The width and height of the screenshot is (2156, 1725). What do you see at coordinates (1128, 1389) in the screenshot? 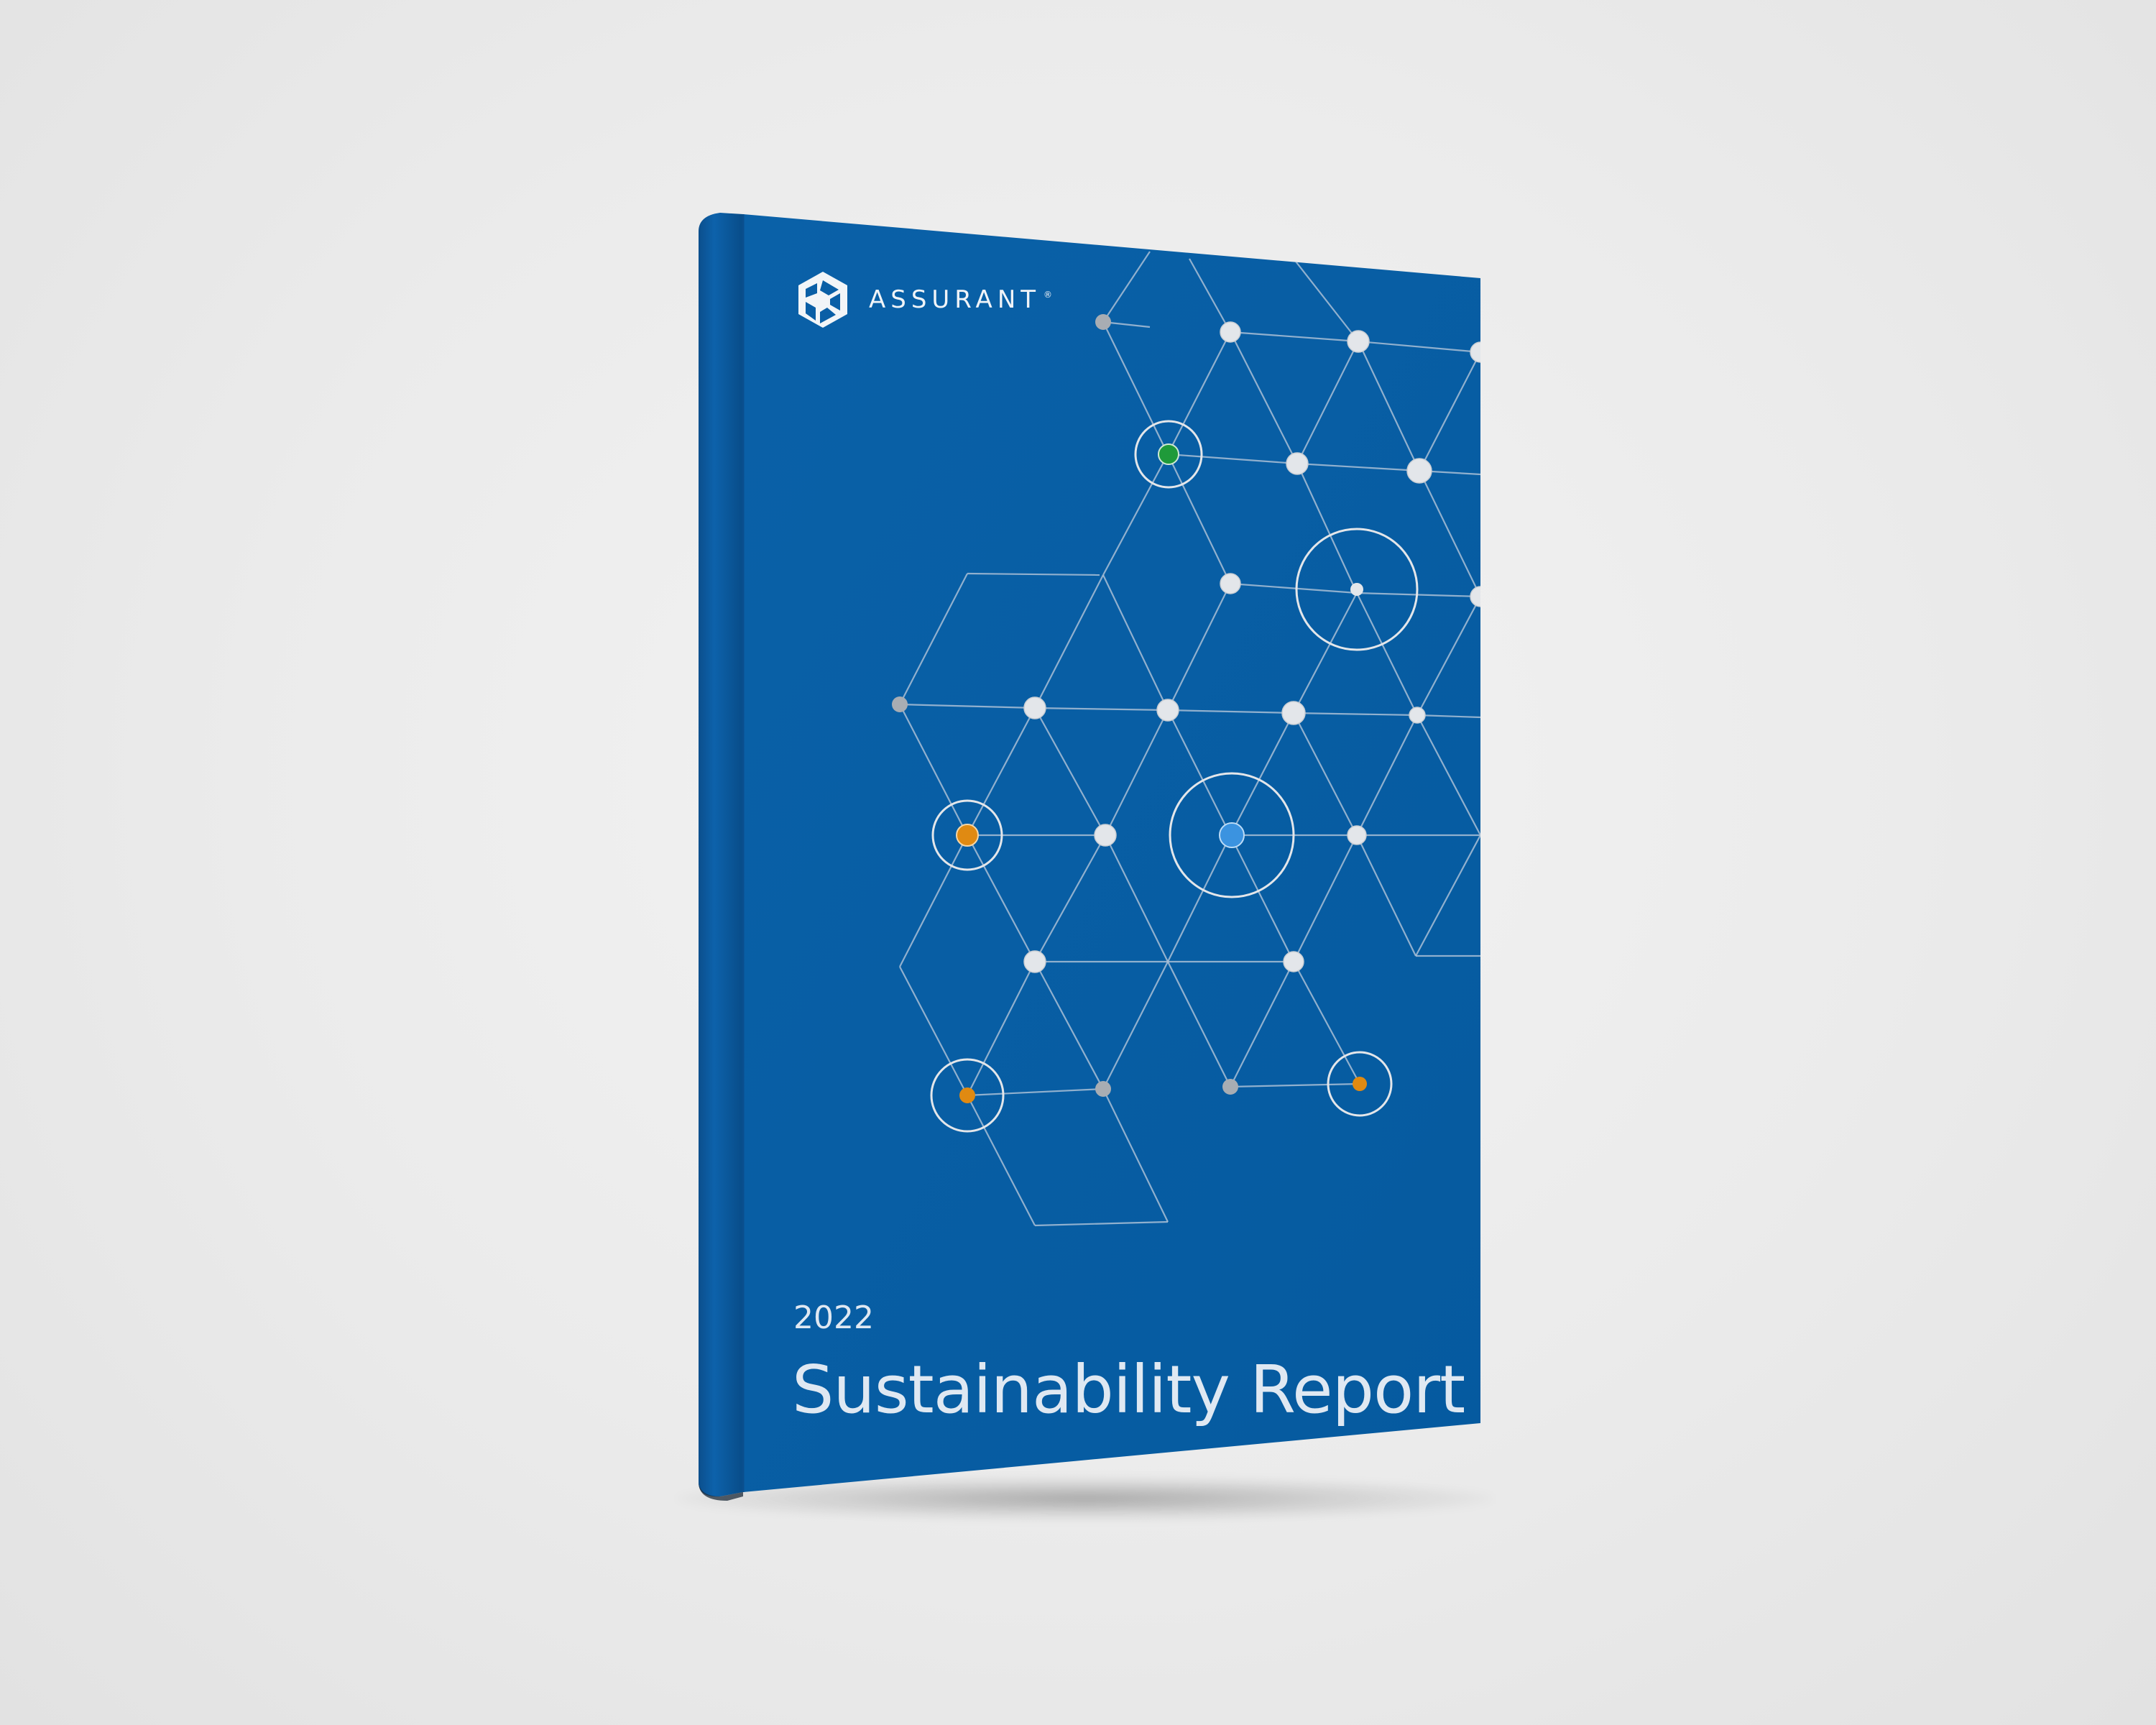
I see `report-title: Sustainability Report` at bounding box center [1128, 1389].